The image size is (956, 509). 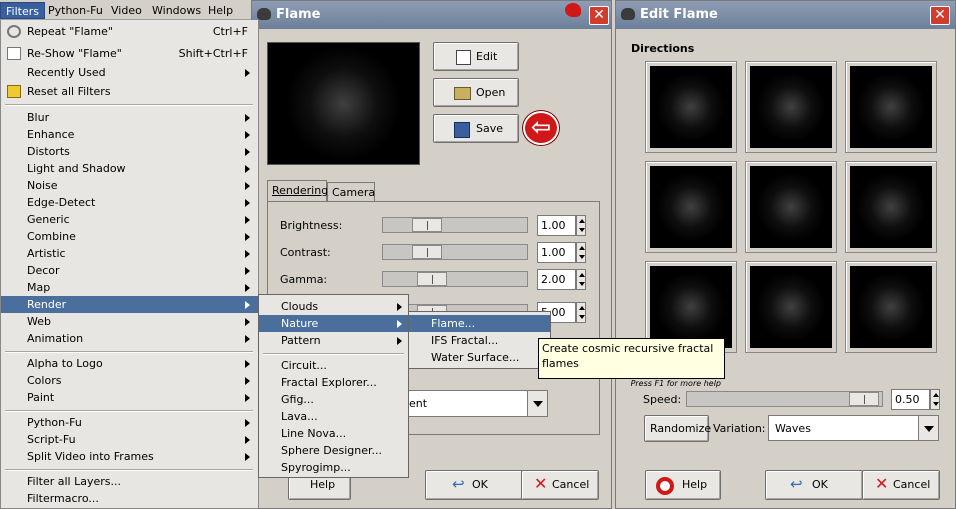 I want to click on tab-camera: Camera, so click(x=351, y=192).